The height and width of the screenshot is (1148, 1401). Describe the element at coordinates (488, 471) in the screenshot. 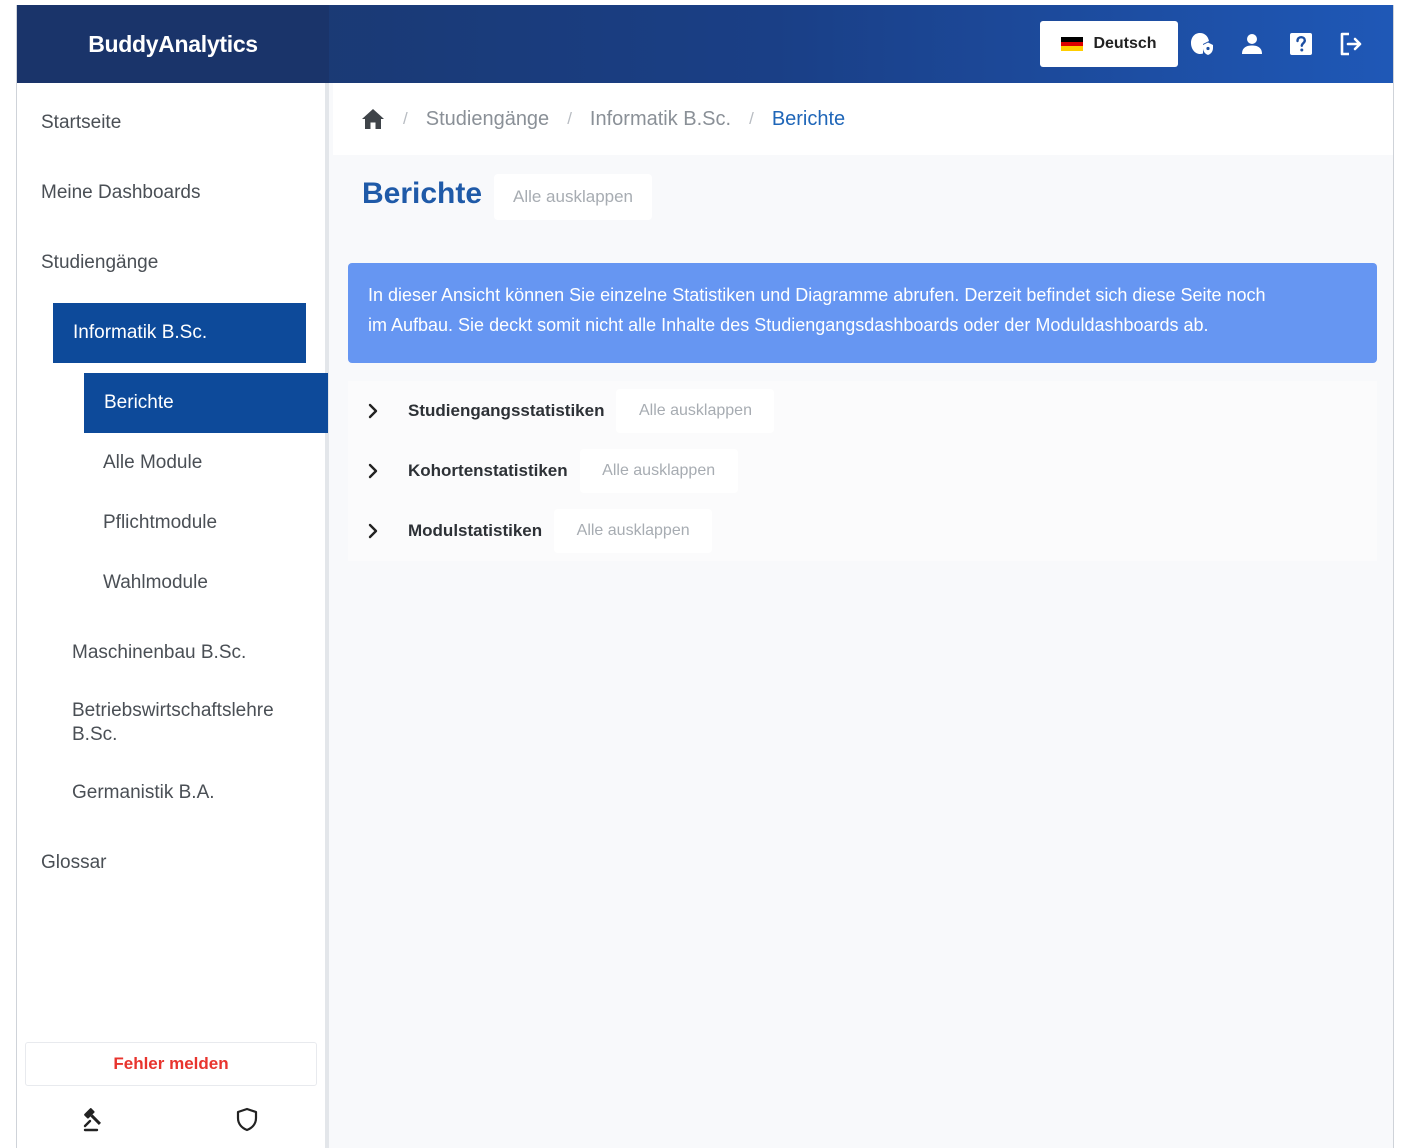

I see `section-title: Kohortenstatistiken` at that location.